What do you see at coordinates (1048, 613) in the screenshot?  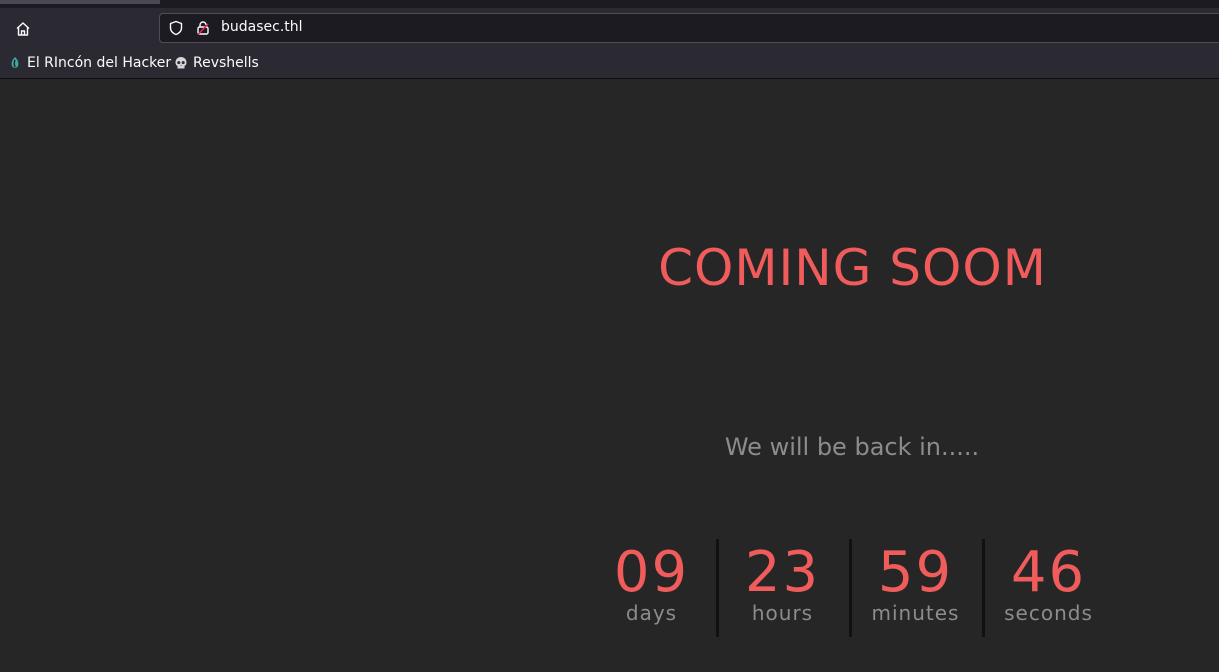 I see `seconds-label: seconds` at bounding box center [1048, 613].